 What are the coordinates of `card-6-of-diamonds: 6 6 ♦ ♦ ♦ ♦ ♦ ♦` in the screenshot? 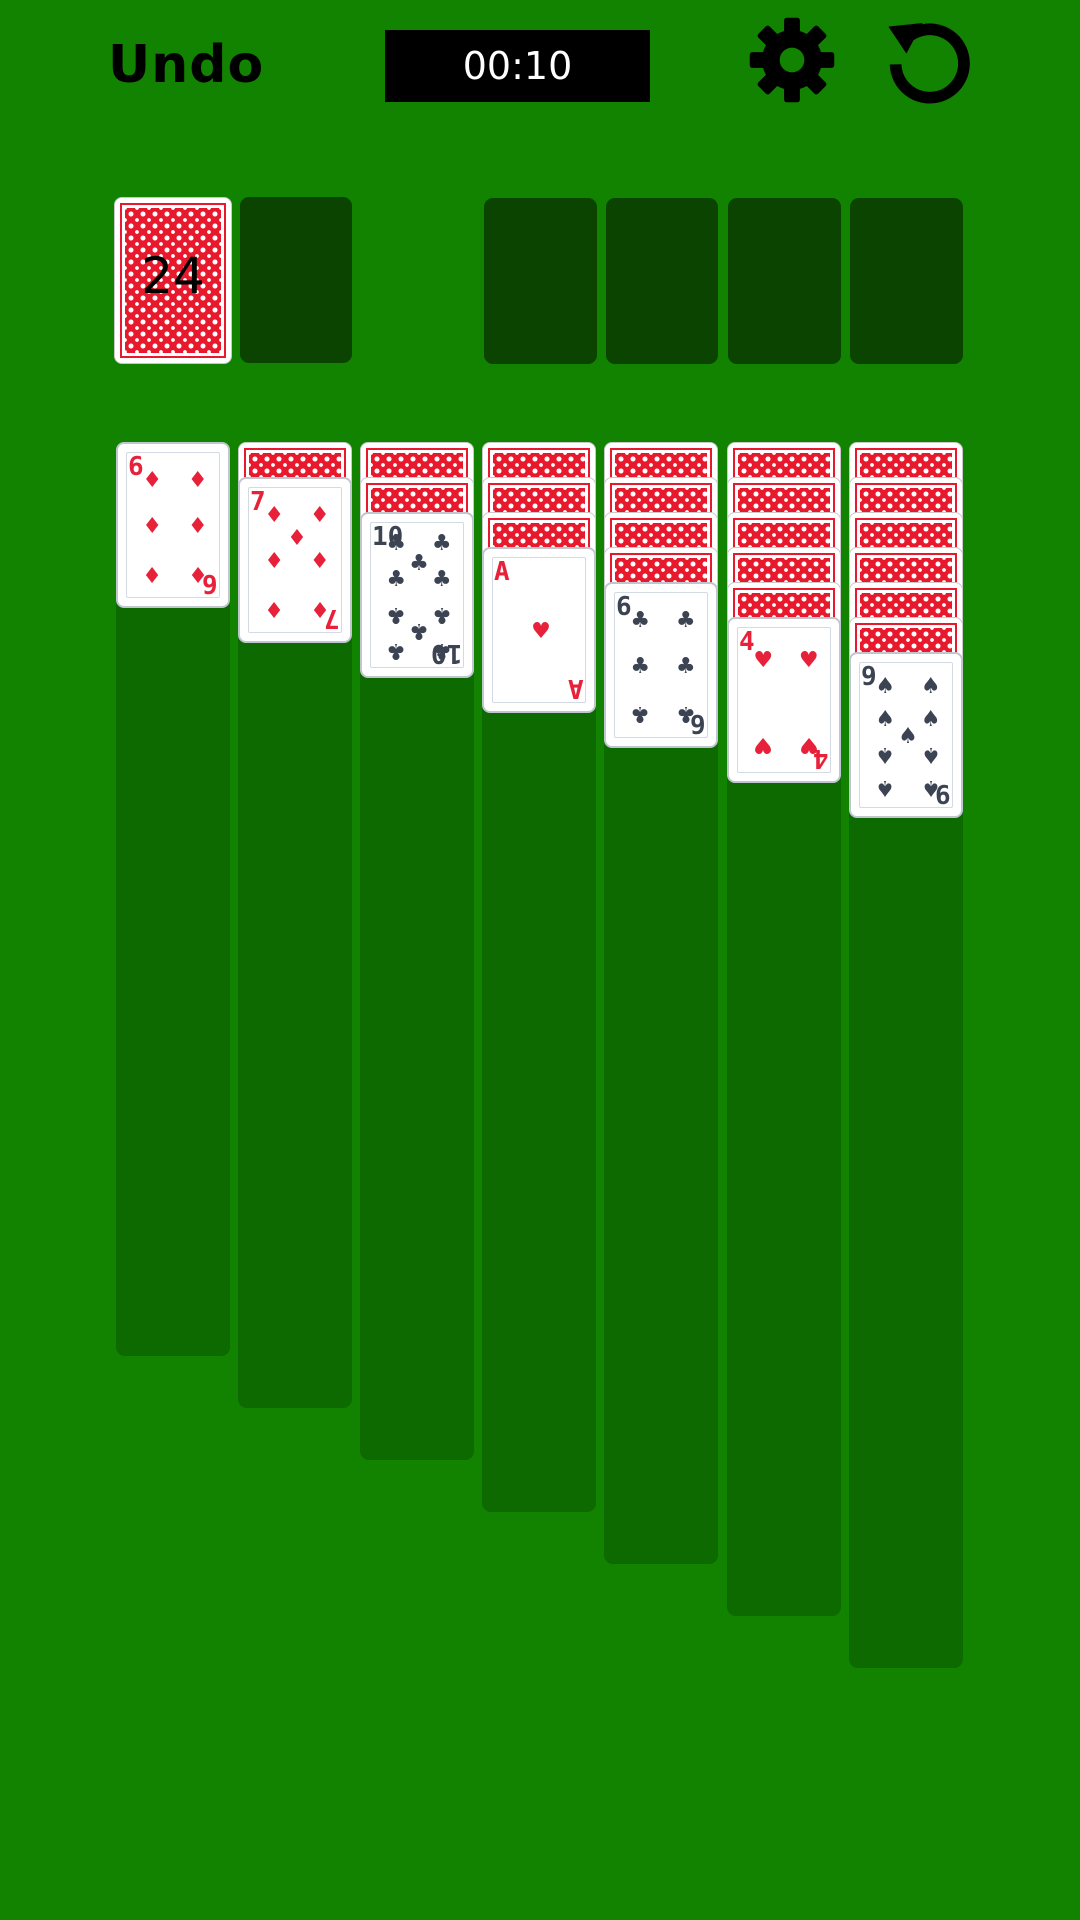 It's located at (173, 525).